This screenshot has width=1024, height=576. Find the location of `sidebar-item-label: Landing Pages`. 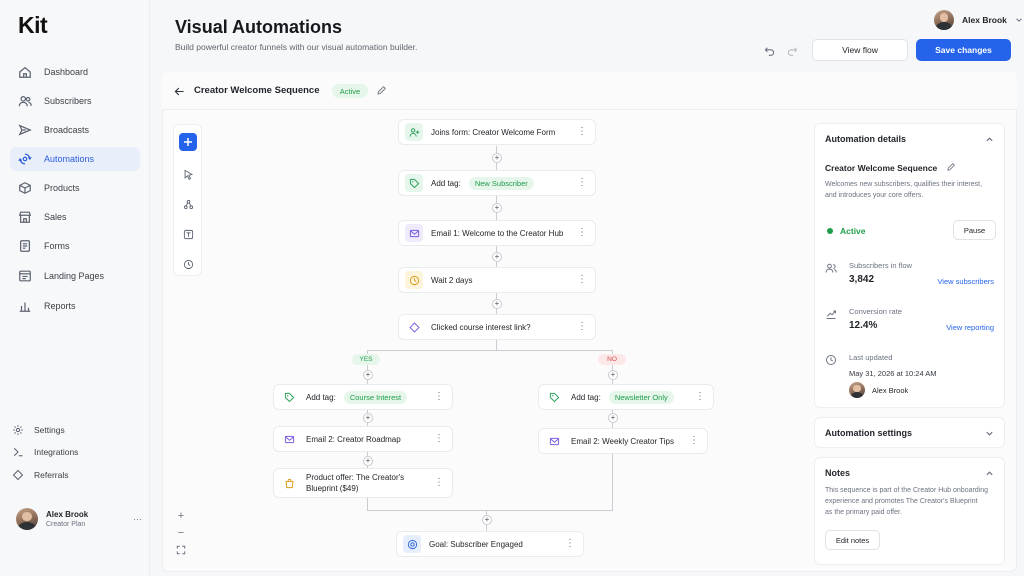

sidebar-item-label: Landing Pages is located at coordinates (74, 276).